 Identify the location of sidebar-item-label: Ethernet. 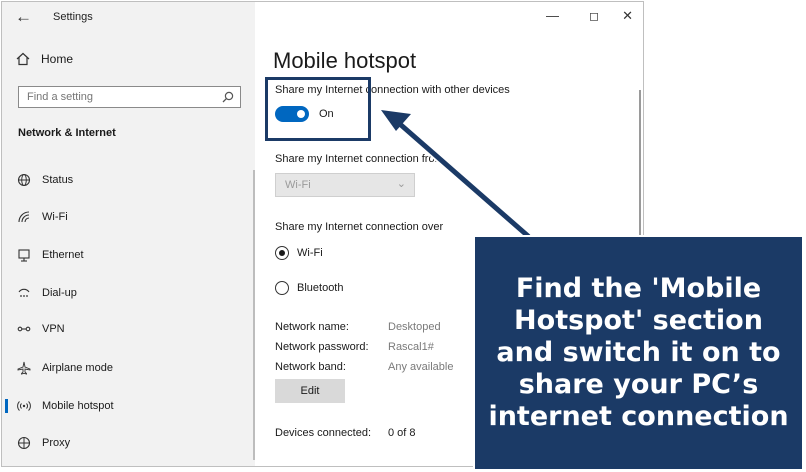
(63, 255).